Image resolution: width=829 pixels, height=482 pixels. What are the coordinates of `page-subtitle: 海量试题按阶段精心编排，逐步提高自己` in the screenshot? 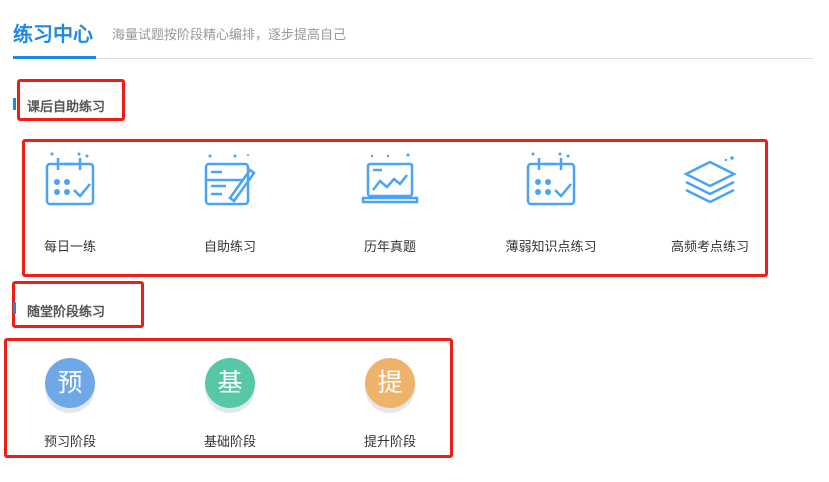 It's located at (229, 35).